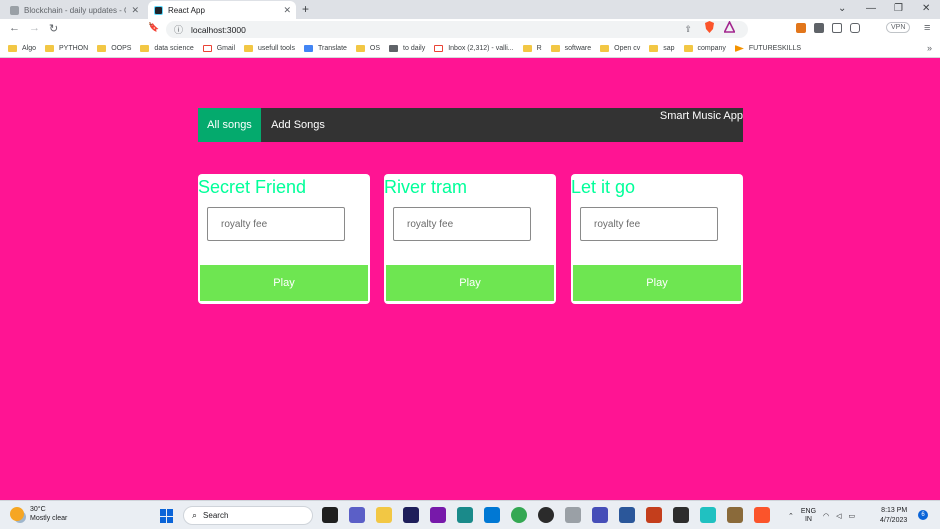 The image size is (940, 529). I want to click on bookmark-item: data science, so click(167, 48).